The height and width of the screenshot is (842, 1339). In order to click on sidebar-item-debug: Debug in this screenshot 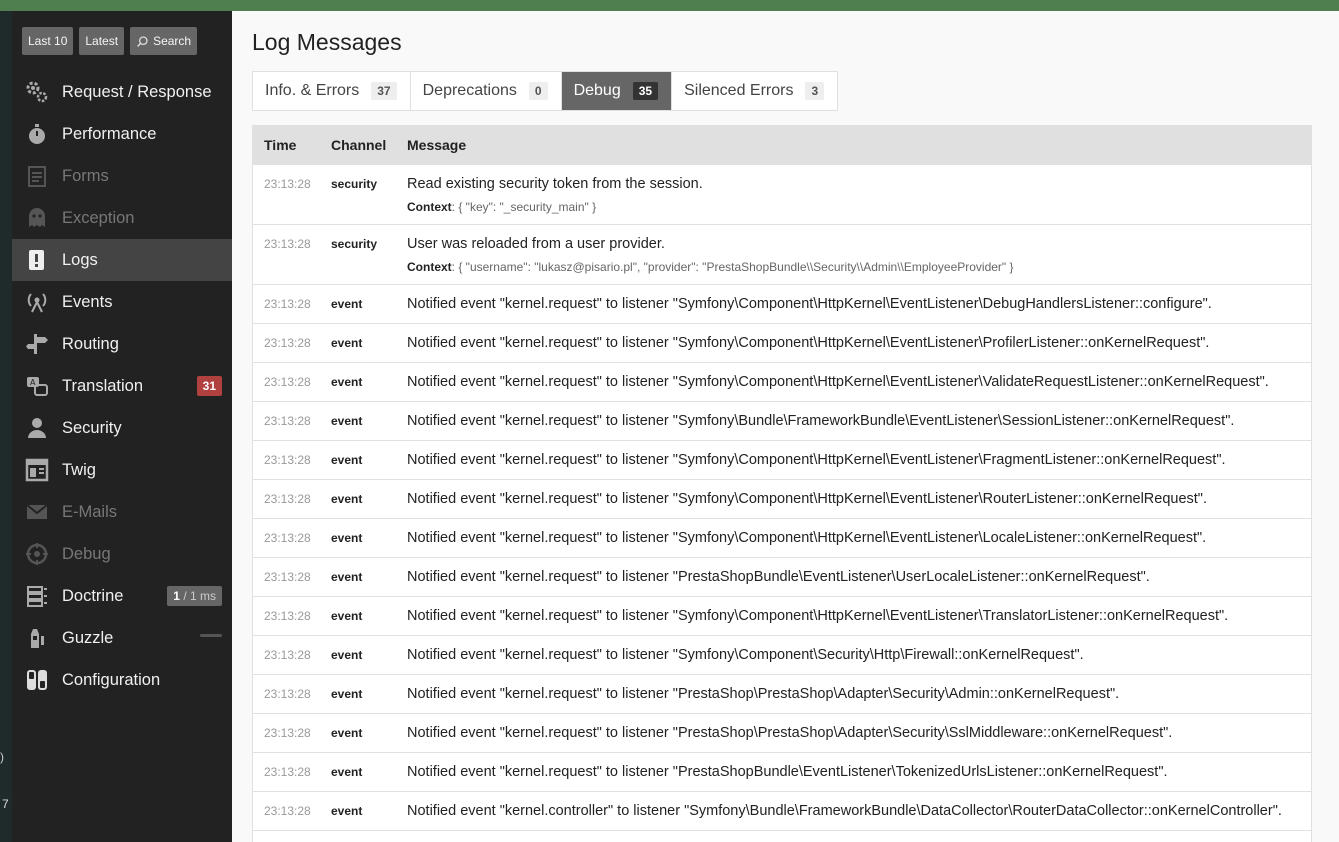, I will do `click(122, 554)`.